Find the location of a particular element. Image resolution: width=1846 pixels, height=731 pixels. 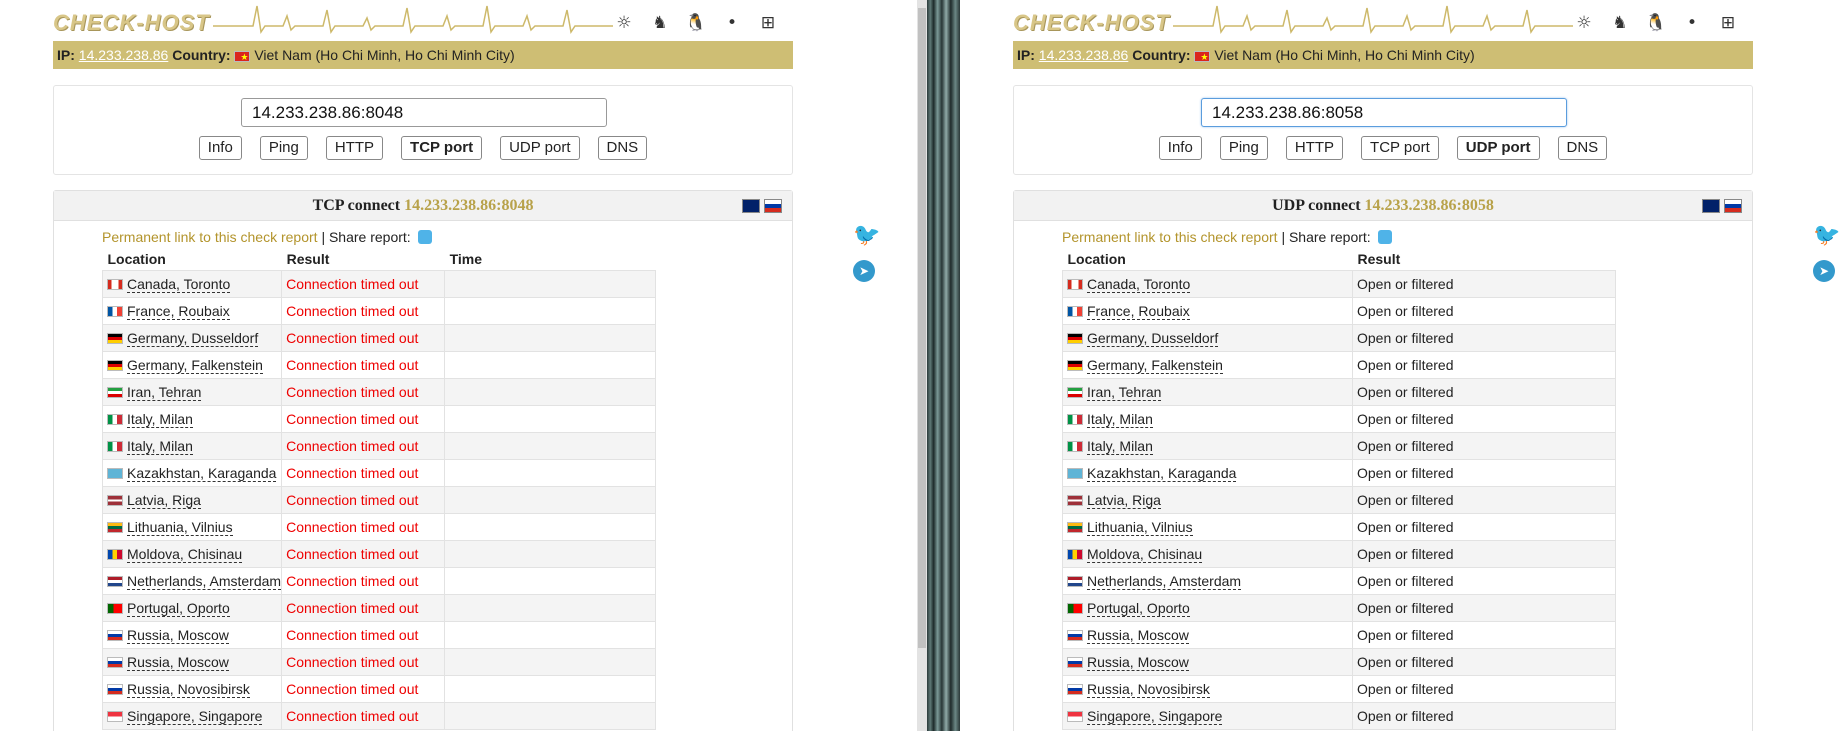

table-row: Lithuania, Vilnius Open or filtered is located at coordinates (1339, 526).